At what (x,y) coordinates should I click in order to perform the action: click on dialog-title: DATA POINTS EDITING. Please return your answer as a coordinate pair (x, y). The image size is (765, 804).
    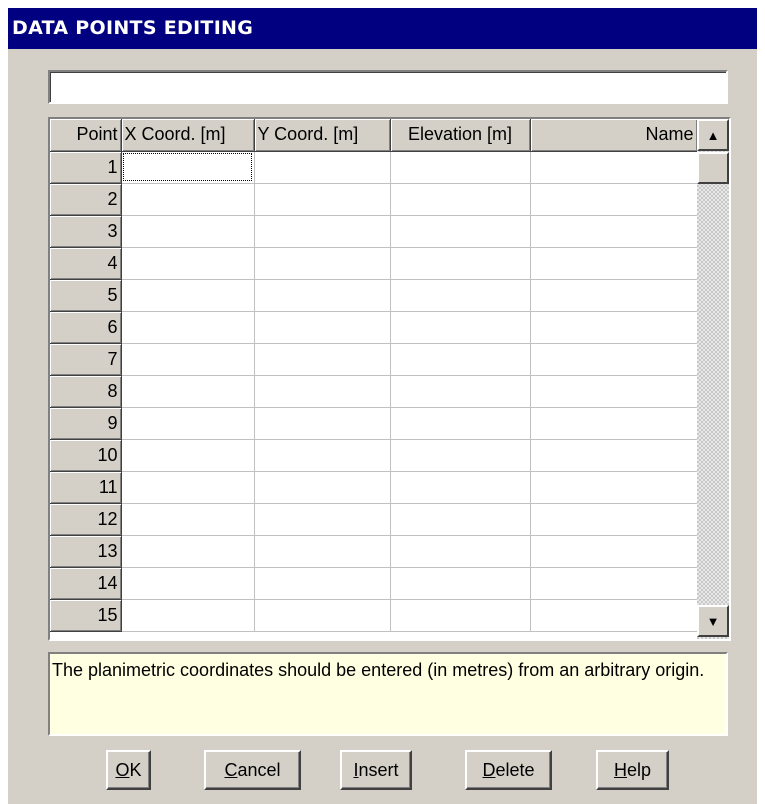
    Looking at the image, I should click on (382, 28).